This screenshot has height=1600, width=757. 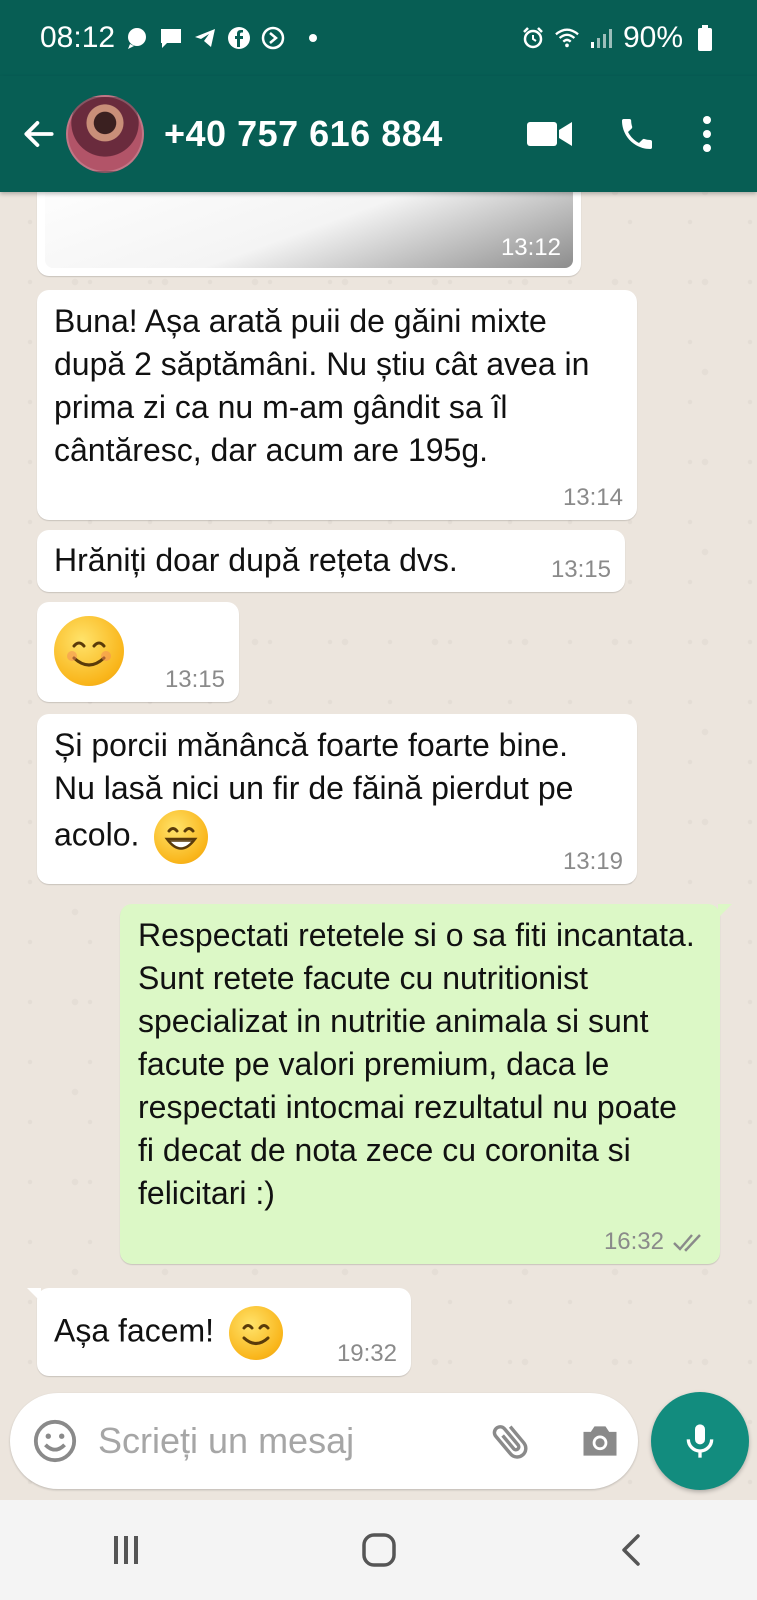 I want to click on cell-signal-icon, so click(x=601, y=38).